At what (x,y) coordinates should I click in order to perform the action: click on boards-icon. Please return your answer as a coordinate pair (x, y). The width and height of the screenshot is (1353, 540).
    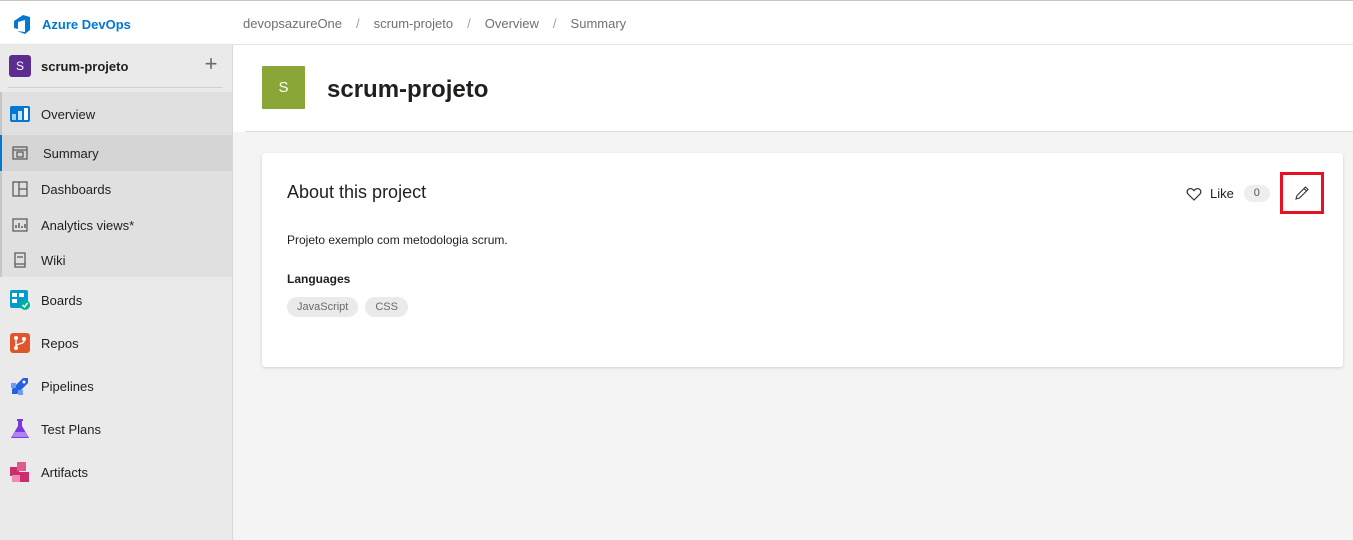
    Looking at the image, I should click on (20, 300).